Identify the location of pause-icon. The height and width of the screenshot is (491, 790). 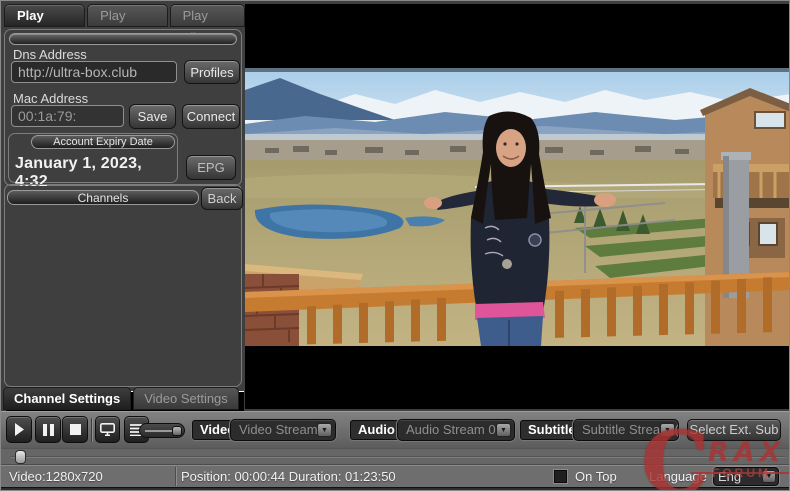
(48, 429).